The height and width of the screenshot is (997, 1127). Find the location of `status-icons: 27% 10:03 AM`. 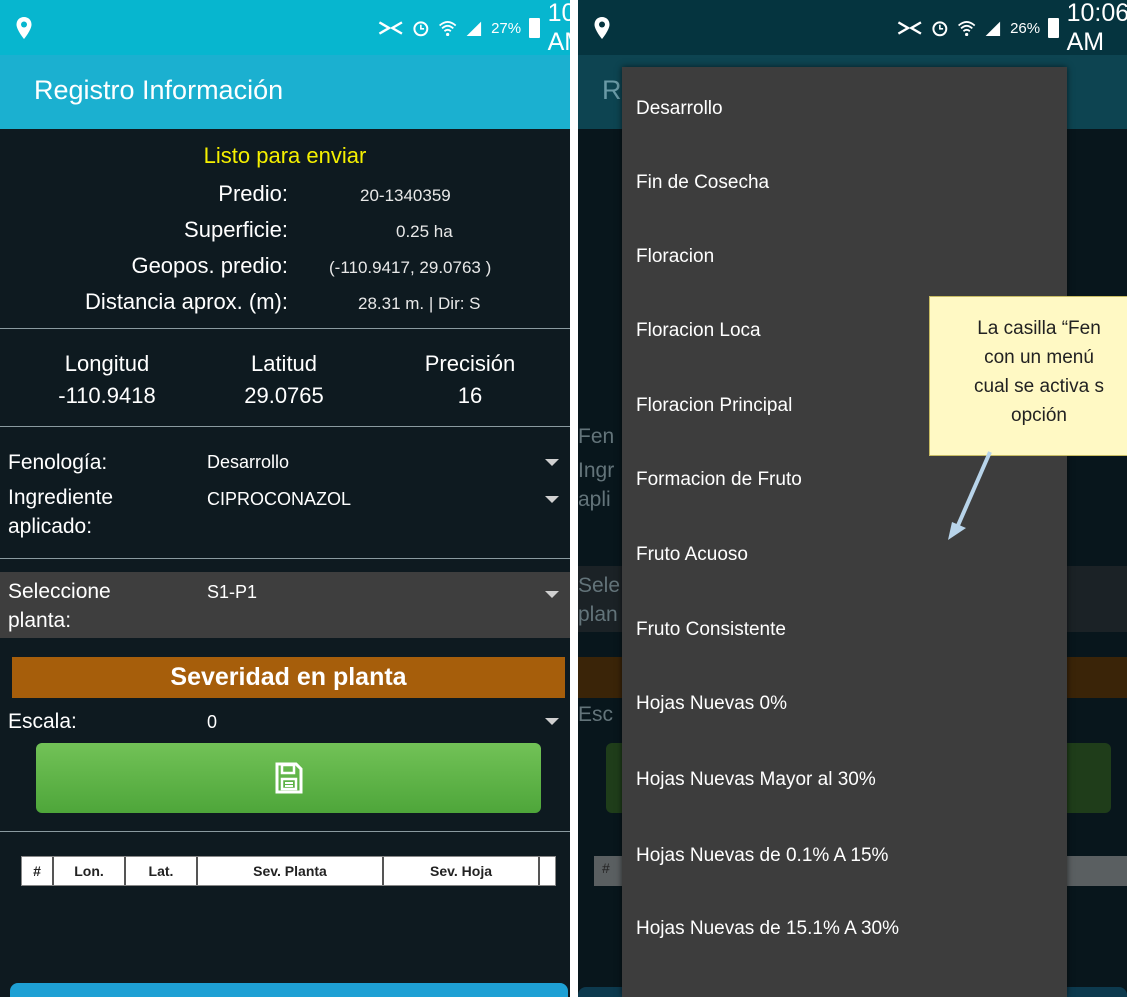

status-icons: 27% 10:03 AM is located at coordinates (473, 28).